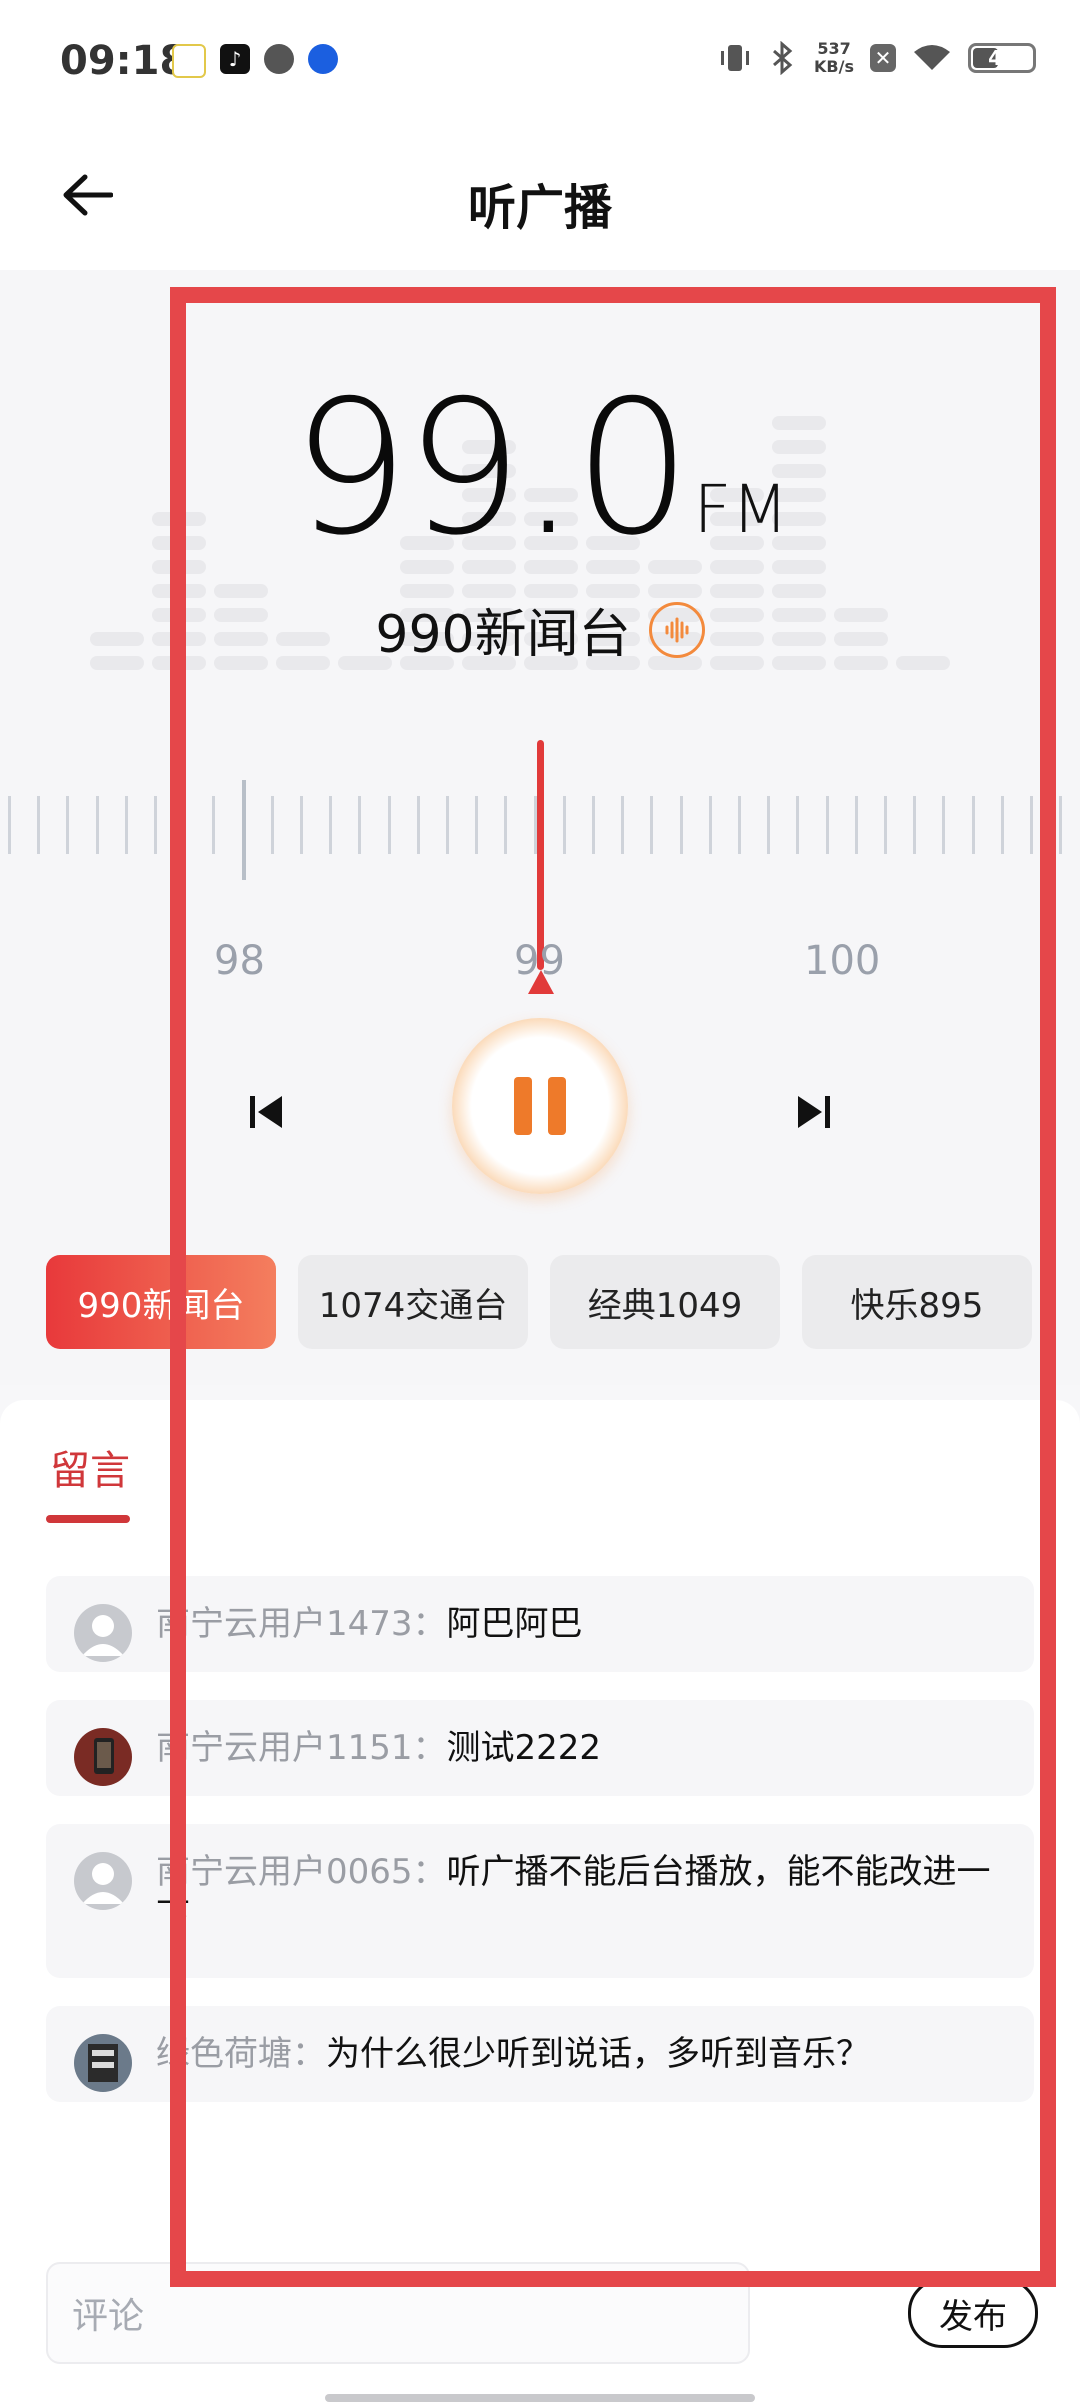 This screenshot has height=2408, width=1080. I want to click on skip-next-icon, so click(814, 1112).